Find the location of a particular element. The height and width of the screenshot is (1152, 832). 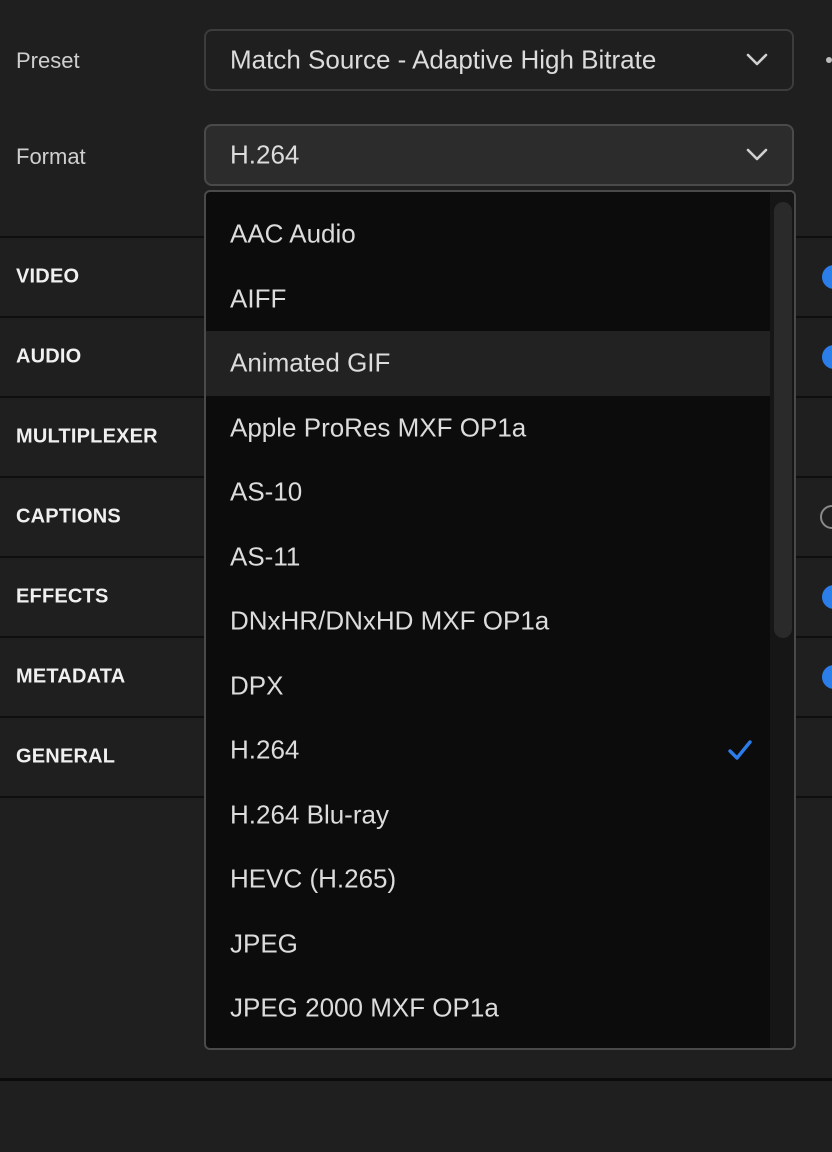

section-metadata-toggle is located at coordinates (827, 677).